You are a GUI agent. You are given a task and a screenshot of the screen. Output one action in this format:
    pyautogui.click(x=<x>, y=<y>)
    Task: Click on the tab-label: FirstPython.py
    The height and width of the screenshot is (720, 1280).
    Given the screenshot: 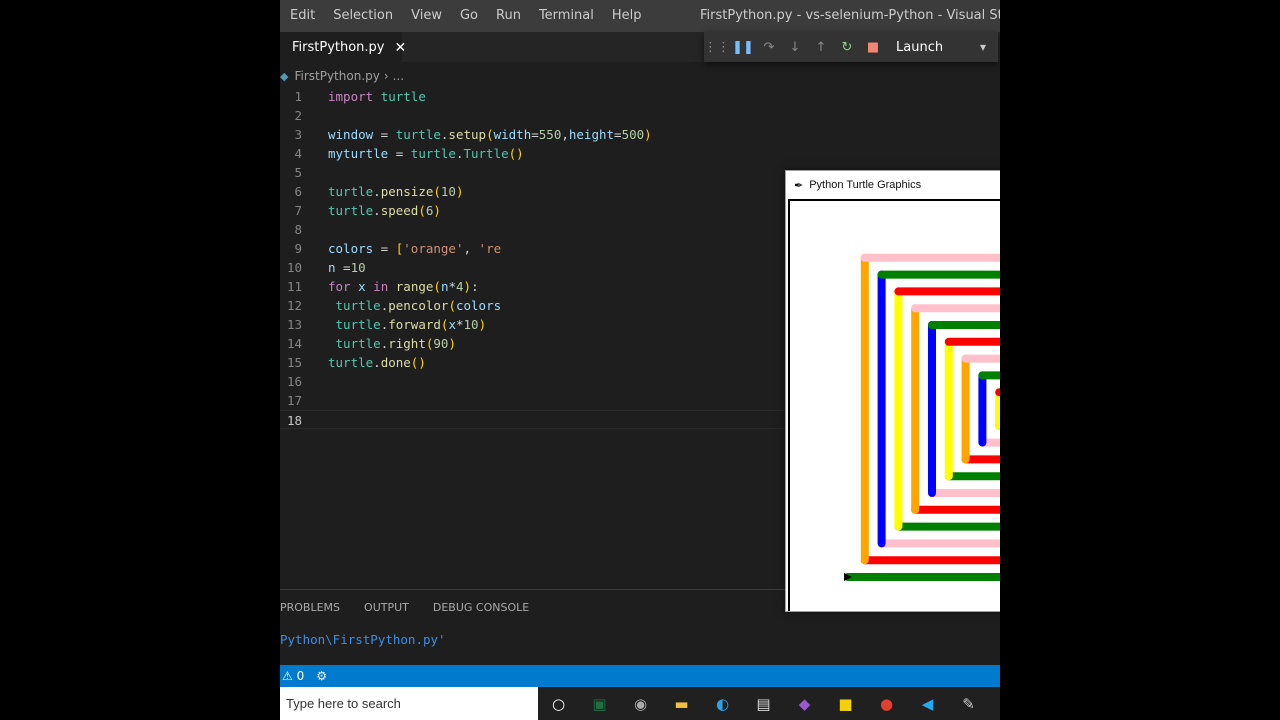 What is the action you would take?
    pyautogui.click(x=338, y=47)
    